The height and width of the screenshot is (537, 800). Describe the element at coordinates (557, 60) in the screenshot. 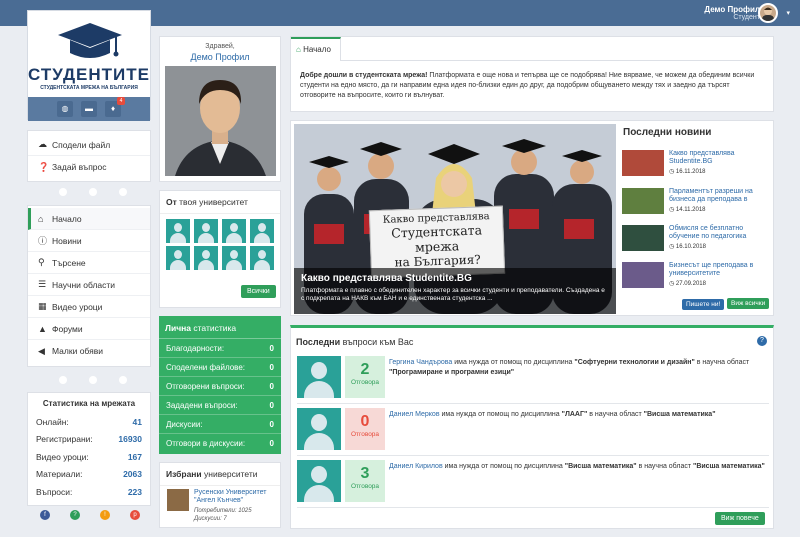

I see `tab-divider` at that location.